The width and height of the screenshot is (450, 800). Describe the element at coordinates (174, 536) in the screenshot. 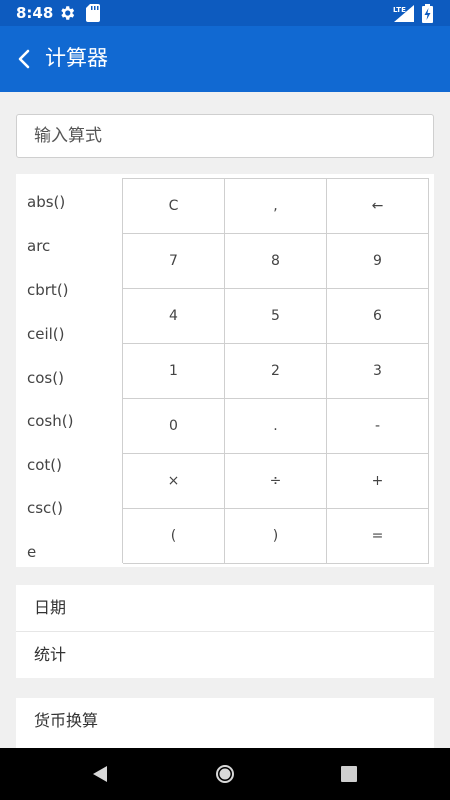

I see `key-open-paren: (` at that location.